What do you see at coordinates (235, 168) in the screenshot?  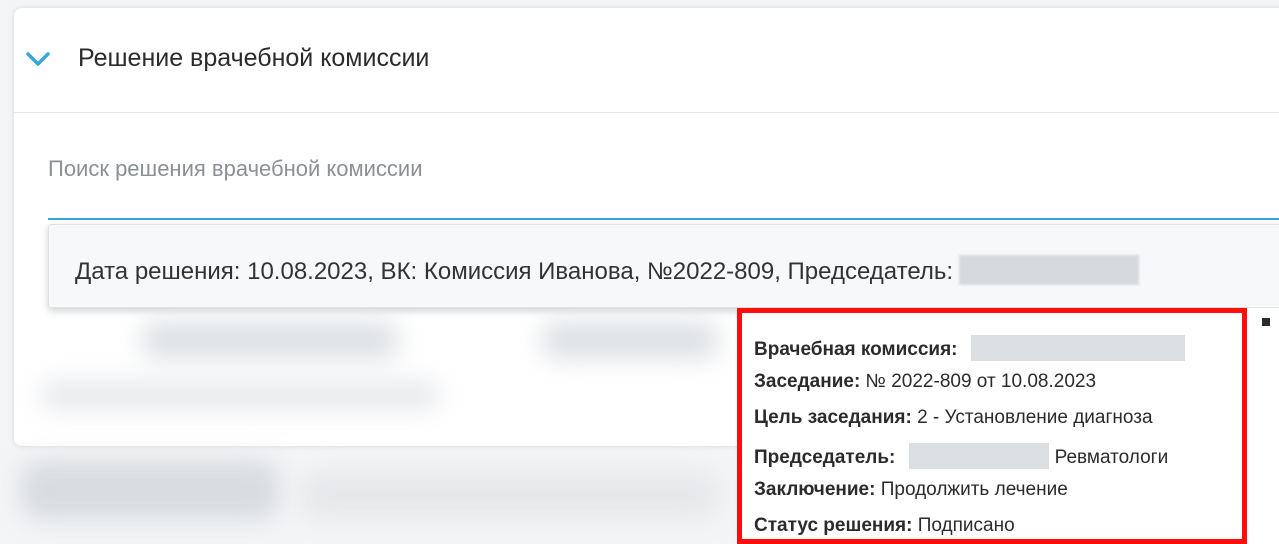 I see `search-label: Поиск решения врачебной комиссии` at bounding box center [235, 168].